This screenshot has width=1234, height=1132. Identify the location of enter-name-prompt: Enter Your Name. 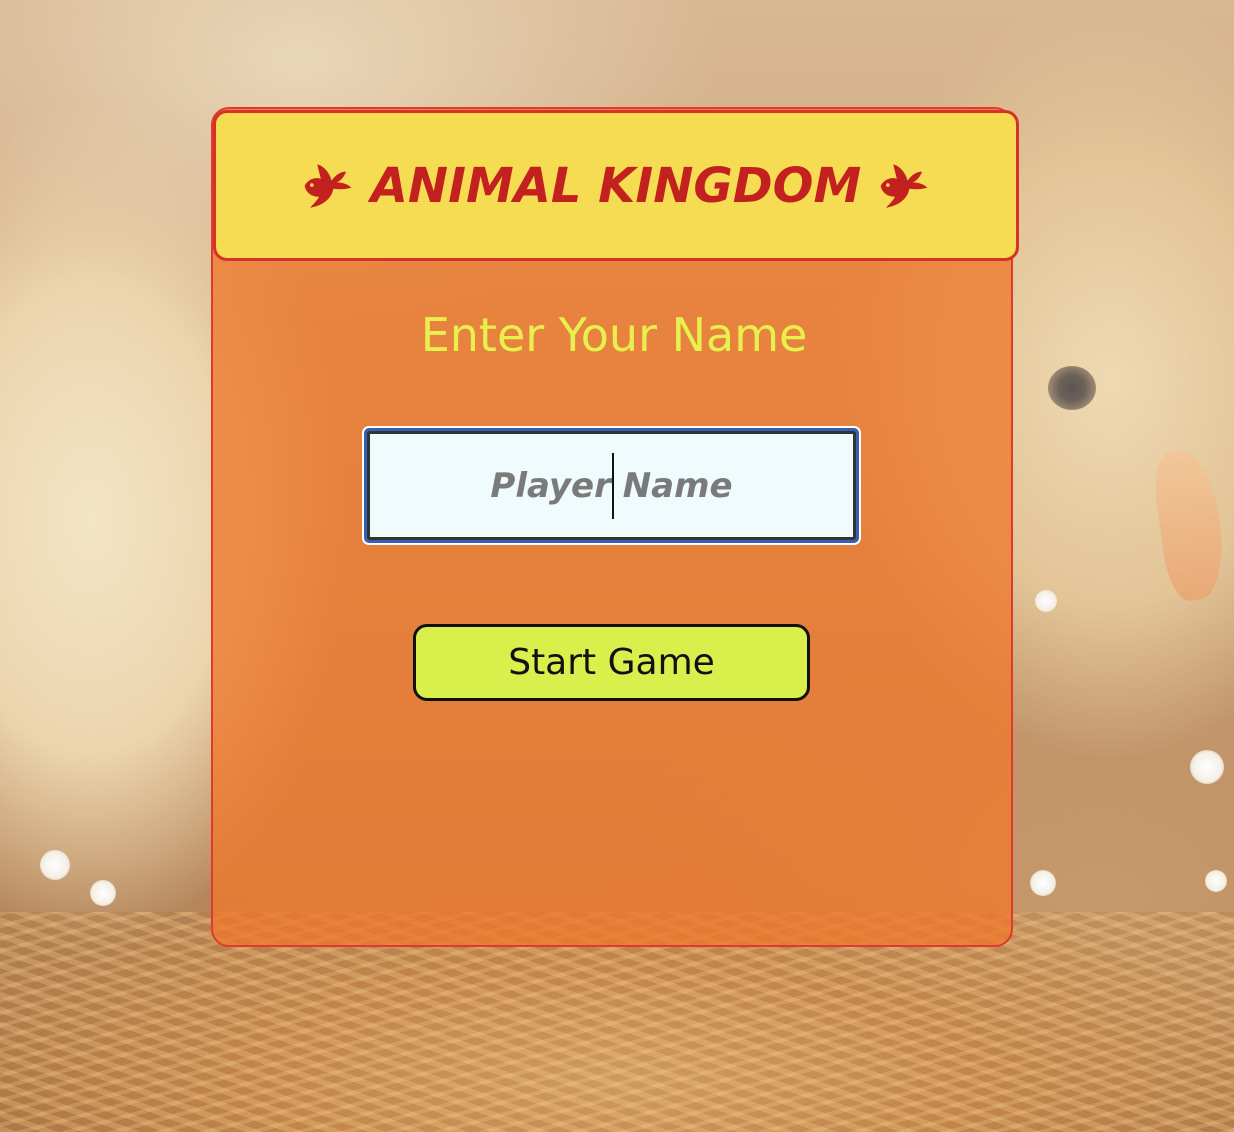
(614, 335).